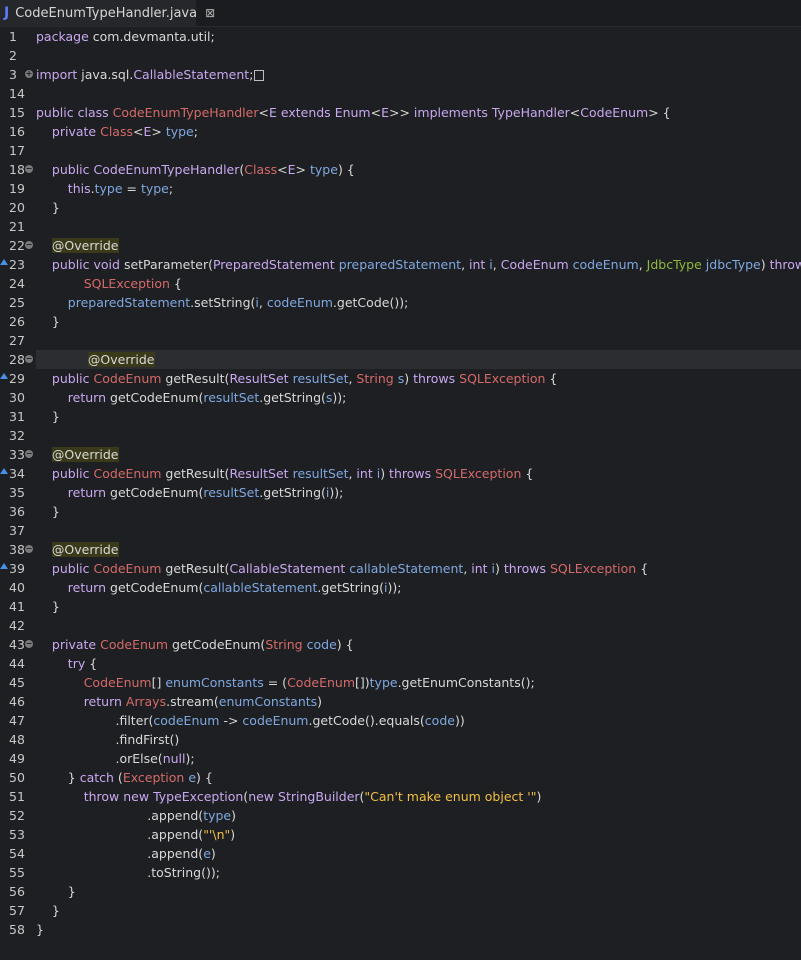  Describe the element at coordinates (400, 226) in the screenshot. I see `code-line-21: 21` at that location.